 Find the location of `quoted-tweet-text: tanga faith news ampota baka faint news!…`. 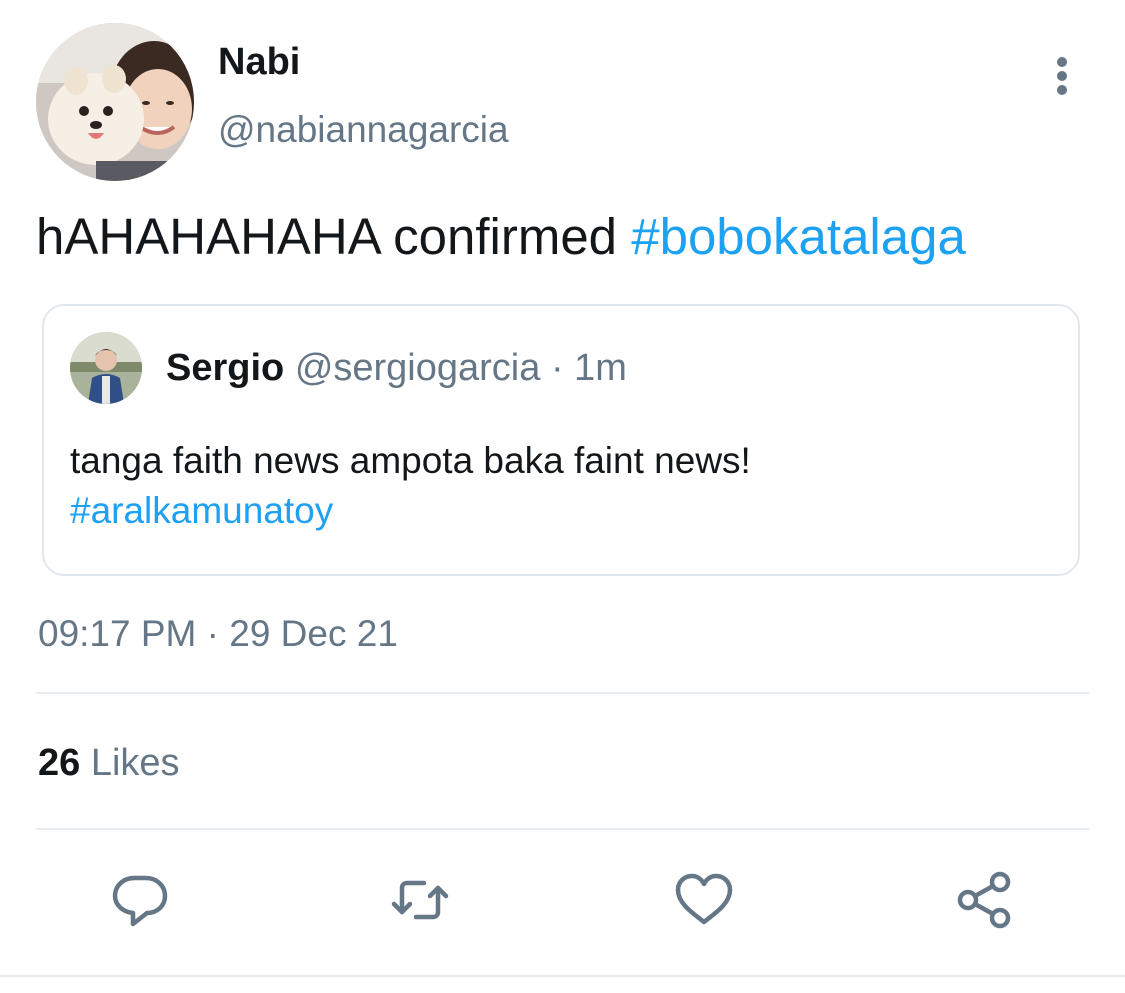

quoted-tweet-text: tanga faith news ampota baka faint news!… is located at coordinates (410, 486).